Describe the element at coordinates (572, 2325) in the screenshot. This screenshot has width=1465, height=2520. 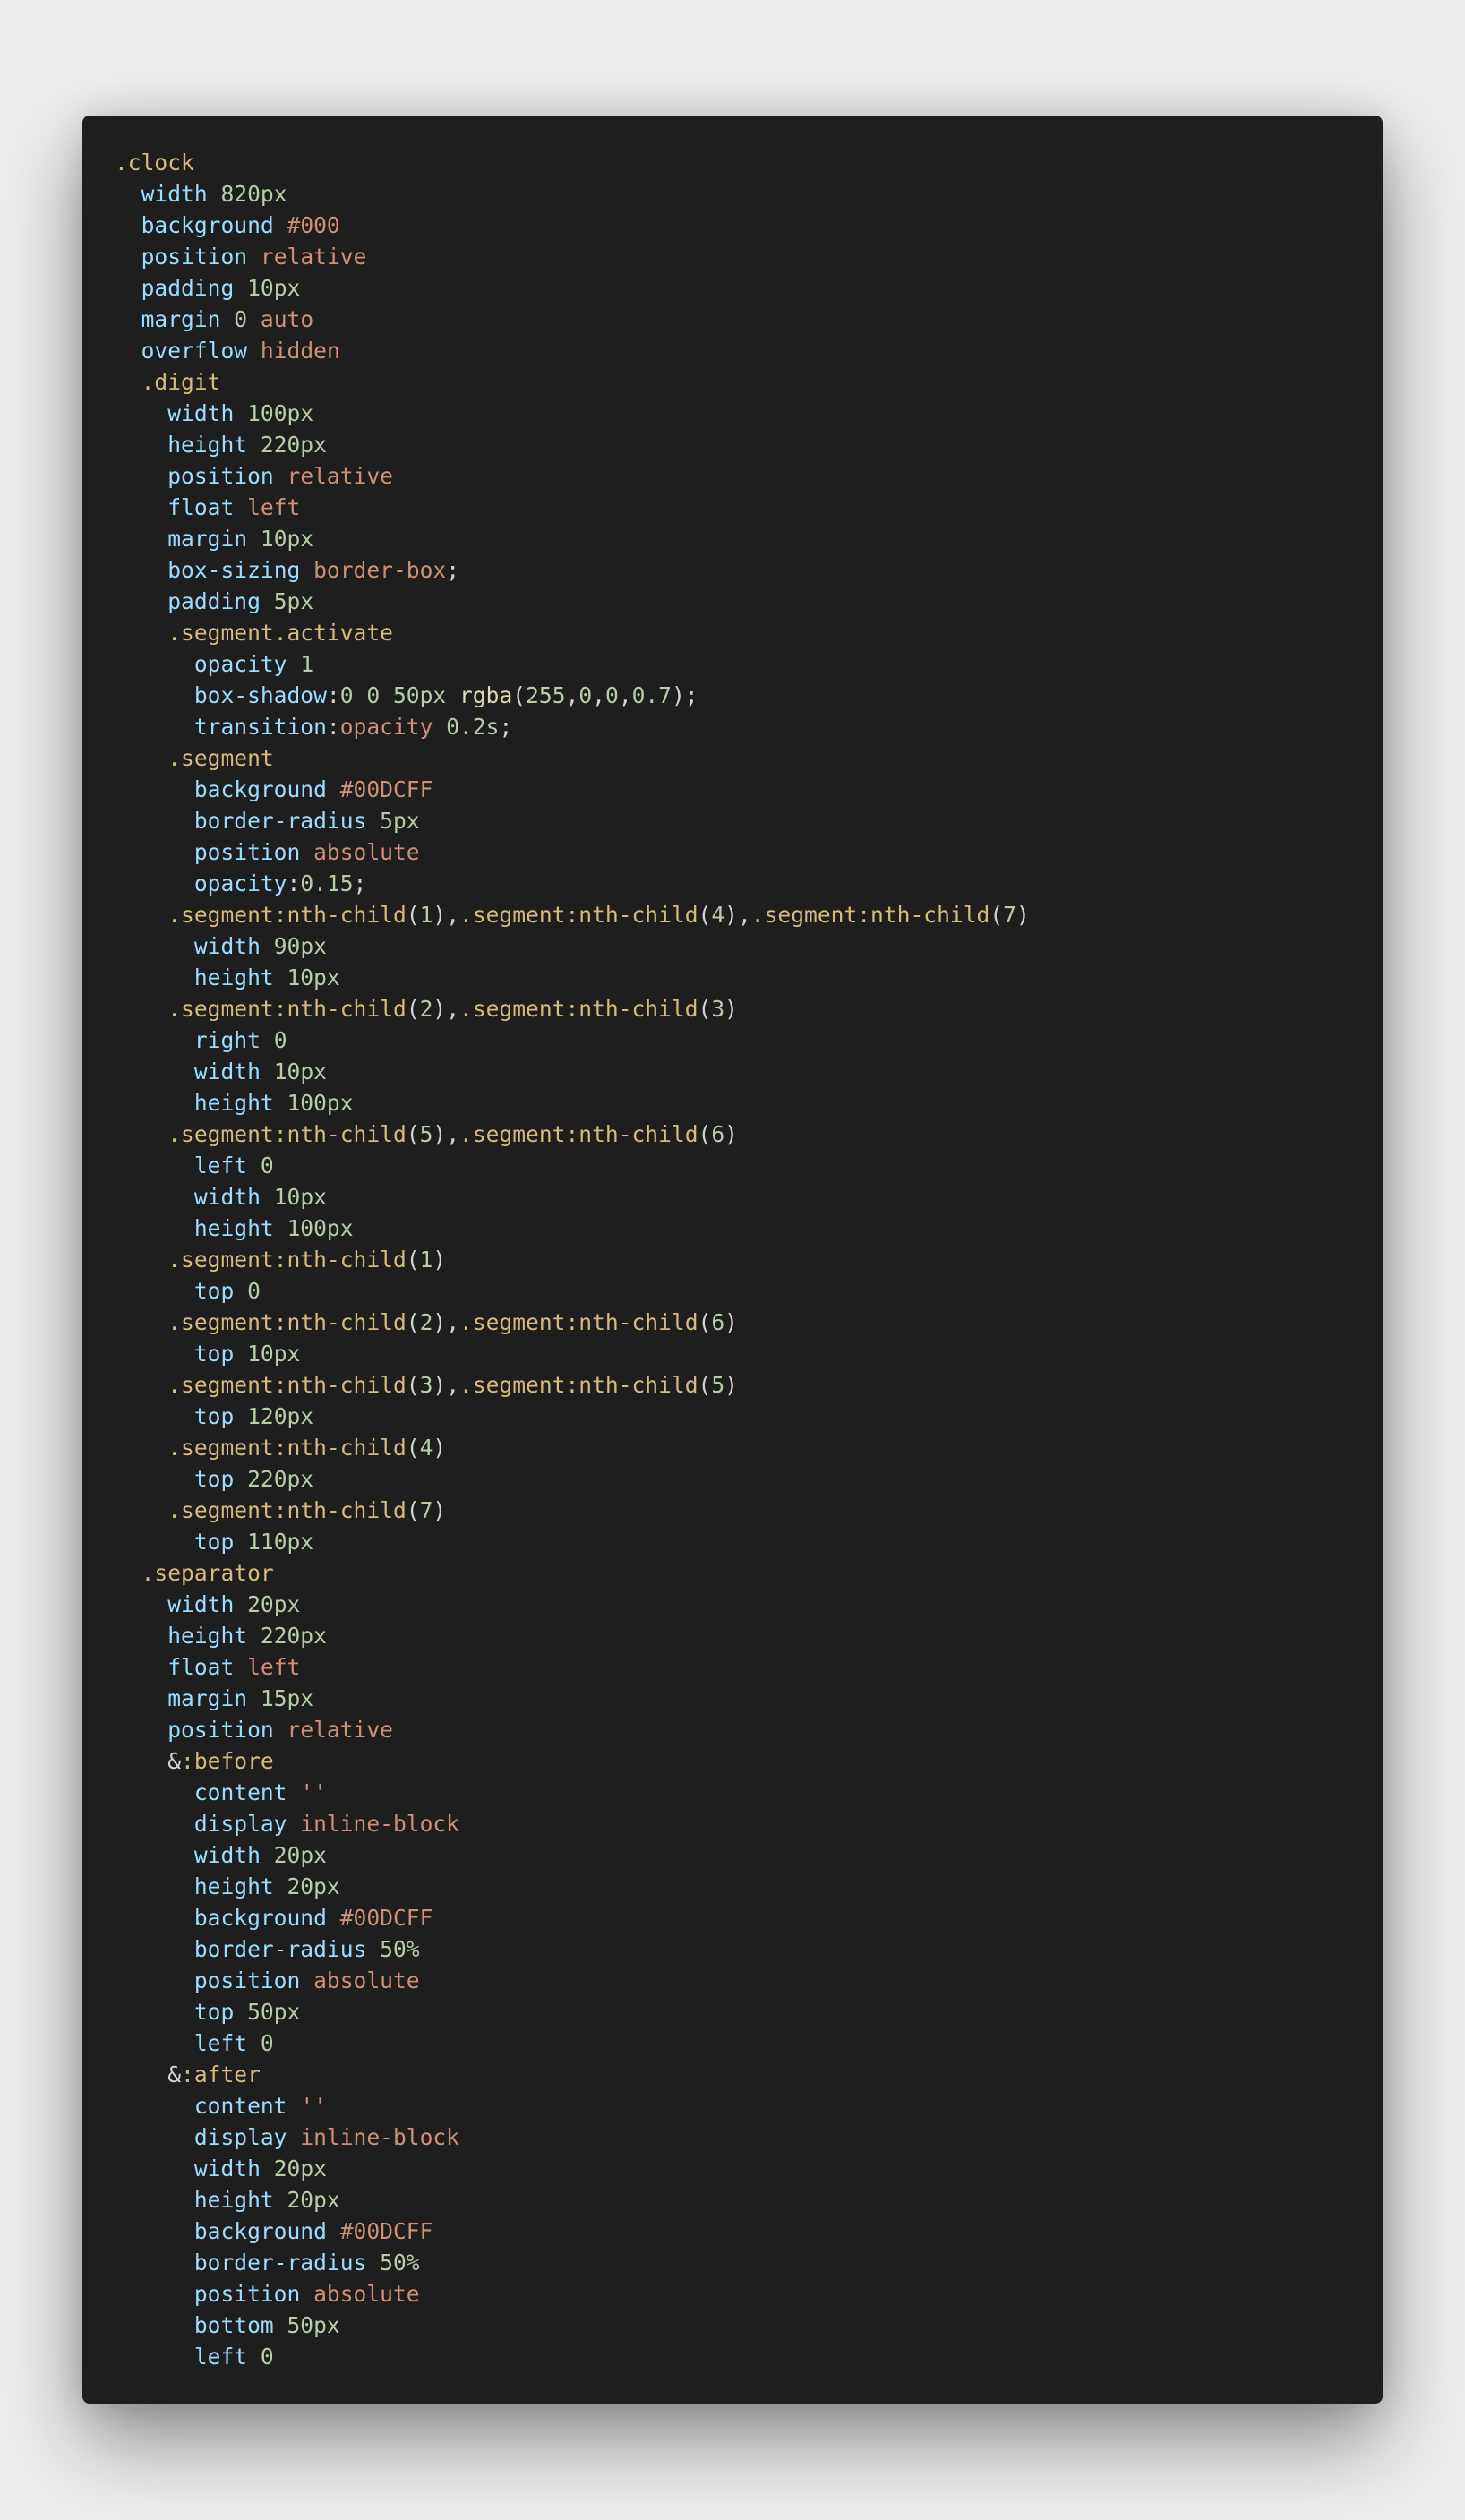
I see `code-line: bottom 50px` at that location.